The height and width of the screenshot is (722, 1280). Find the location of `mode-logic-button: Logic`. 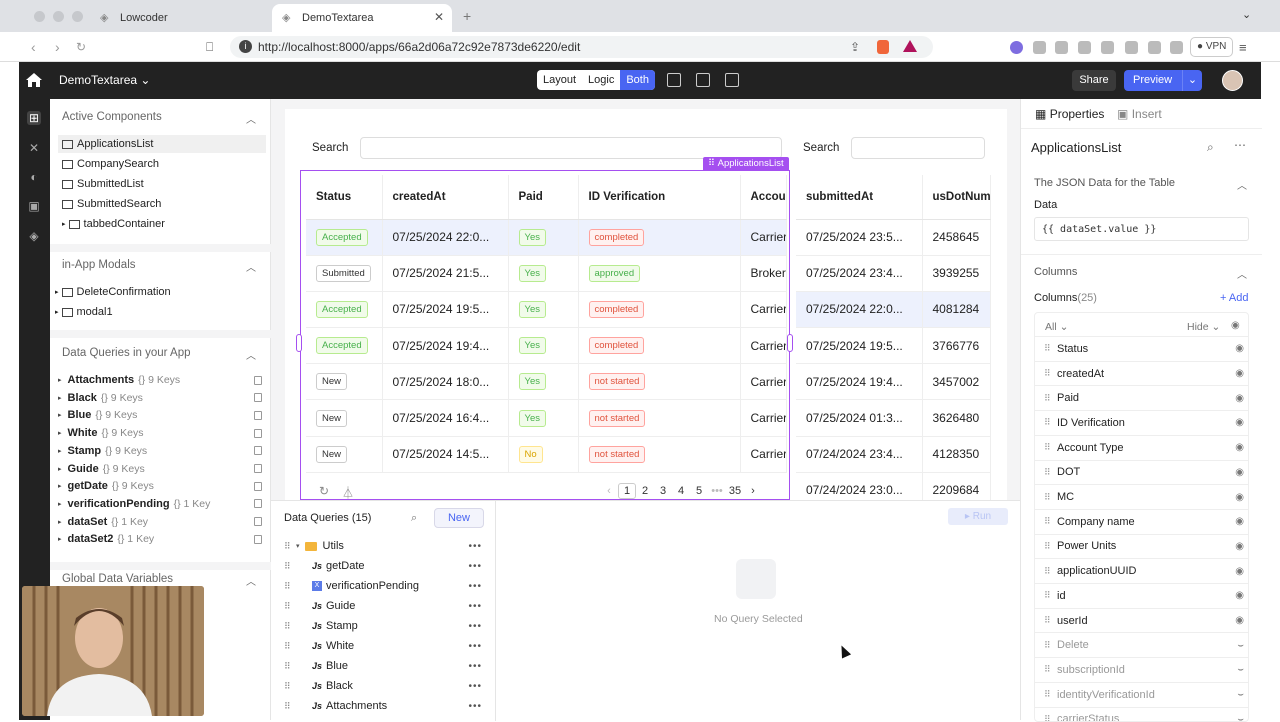

mode-logic-button: Logic is located at coordinates (601, 80).